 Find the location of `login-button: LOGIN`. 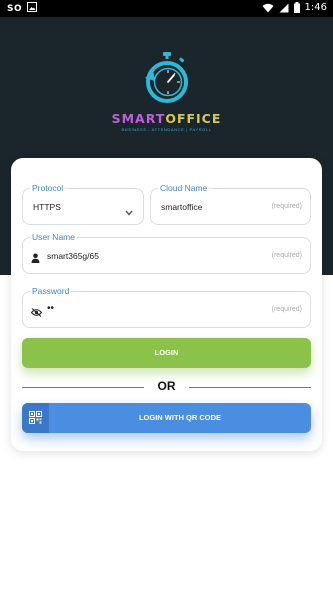

login-button: LOGIN is located at coordinates (166, 353).